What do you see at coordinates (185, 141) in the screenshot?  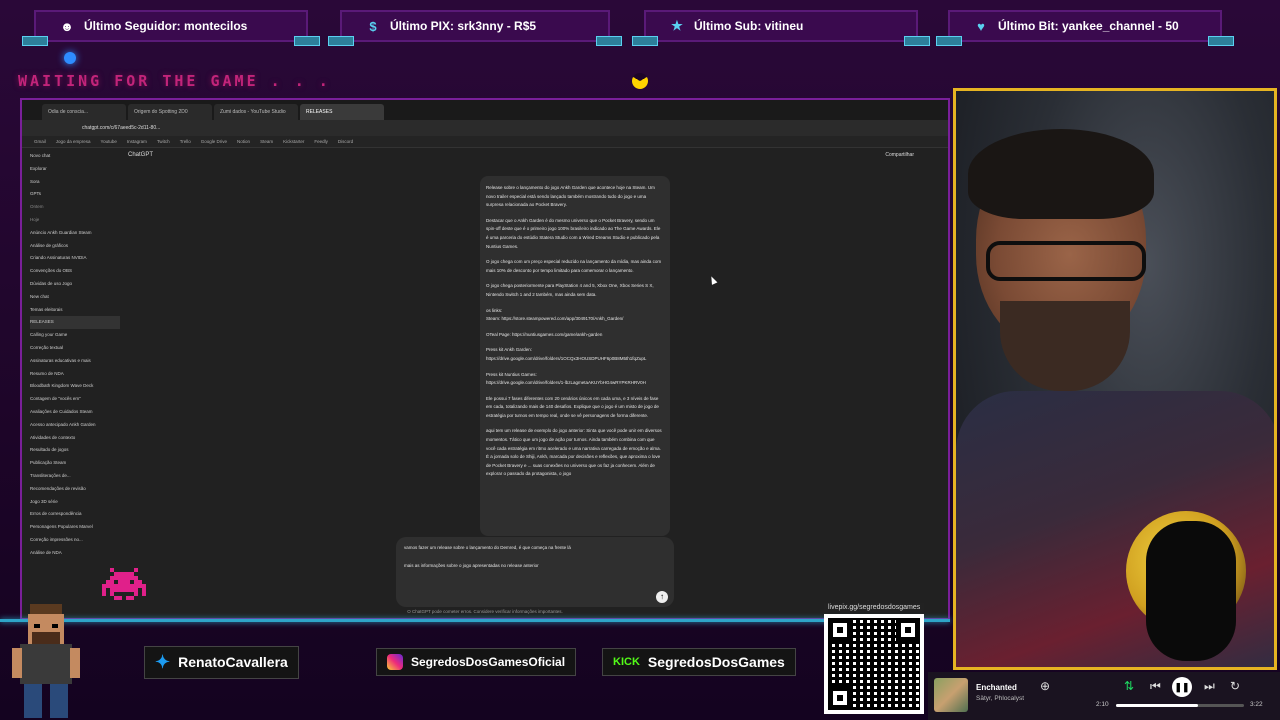 I see `bookmark: Trello` at bounding box center [185, 141].